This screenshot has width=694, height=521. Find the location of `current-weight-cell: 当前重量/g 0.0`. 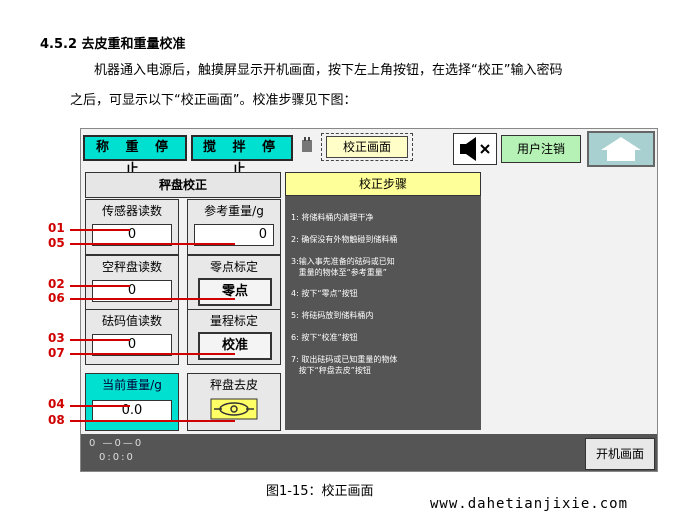

current-weight-cell: 当前重量/g 0.0 is located at coordinates (132, 402).